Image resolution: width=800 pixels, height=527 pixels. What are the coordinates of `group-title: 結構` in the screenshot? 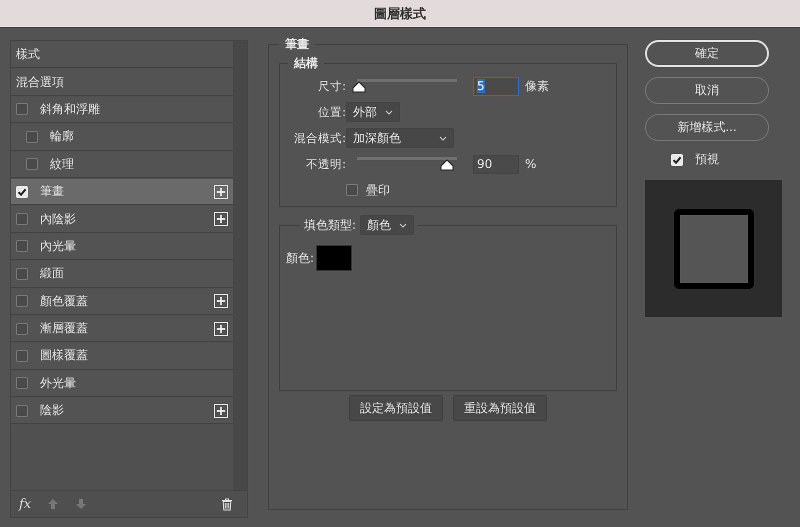 It's located at (305, 63).